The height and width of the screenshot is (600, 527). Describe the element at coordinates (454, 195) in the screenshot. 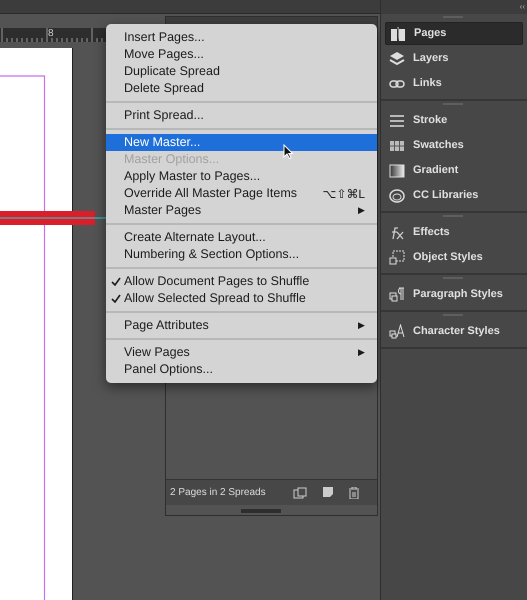

I see `dock-item: CC Libraries` at that location.